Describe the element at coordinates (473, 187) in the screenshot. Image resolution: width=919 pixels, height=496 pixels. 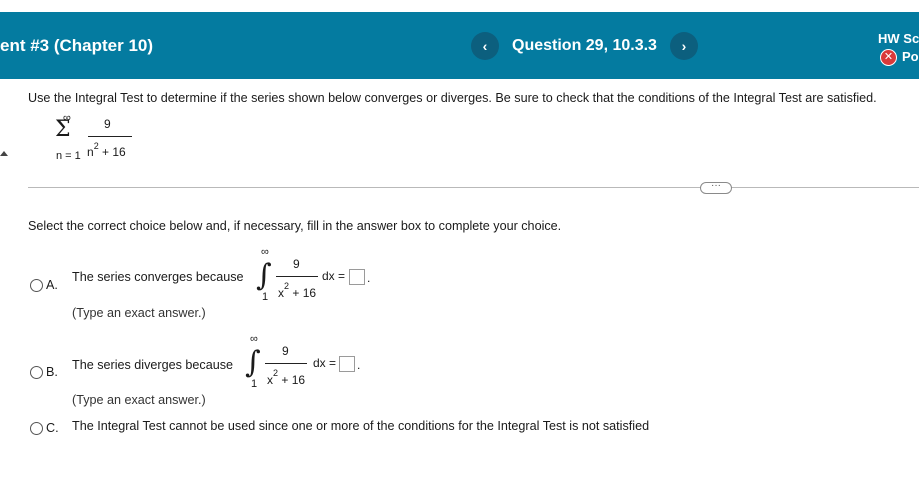
I see `section-divider` at that location.